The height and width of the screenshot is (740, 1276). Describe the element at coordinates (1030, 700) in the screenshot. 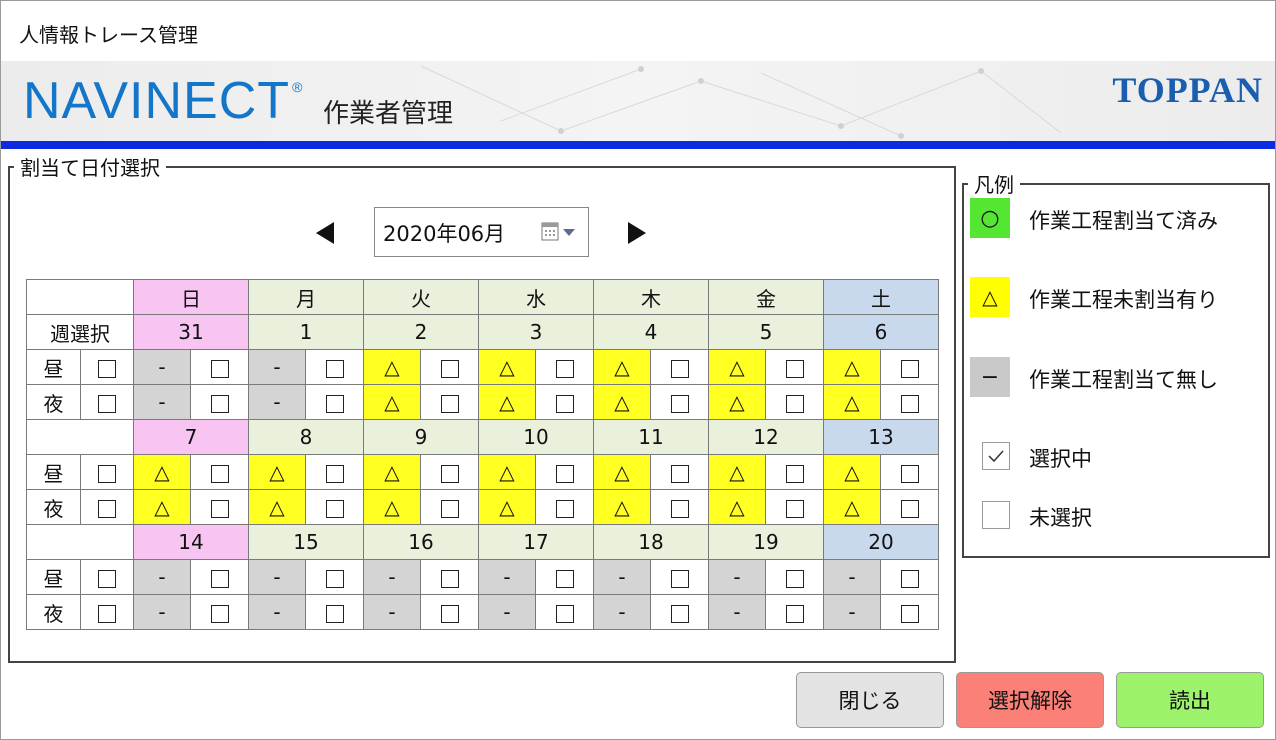

I see `clear-selection-button: 選択解除` at that location.